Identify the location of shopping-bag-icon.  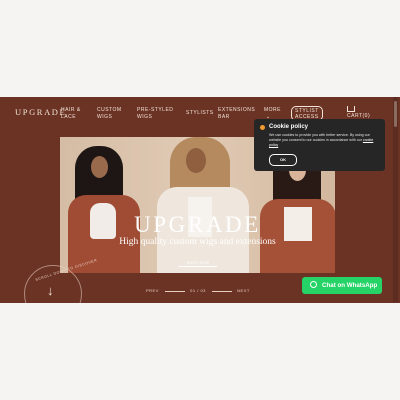
(351, 109).